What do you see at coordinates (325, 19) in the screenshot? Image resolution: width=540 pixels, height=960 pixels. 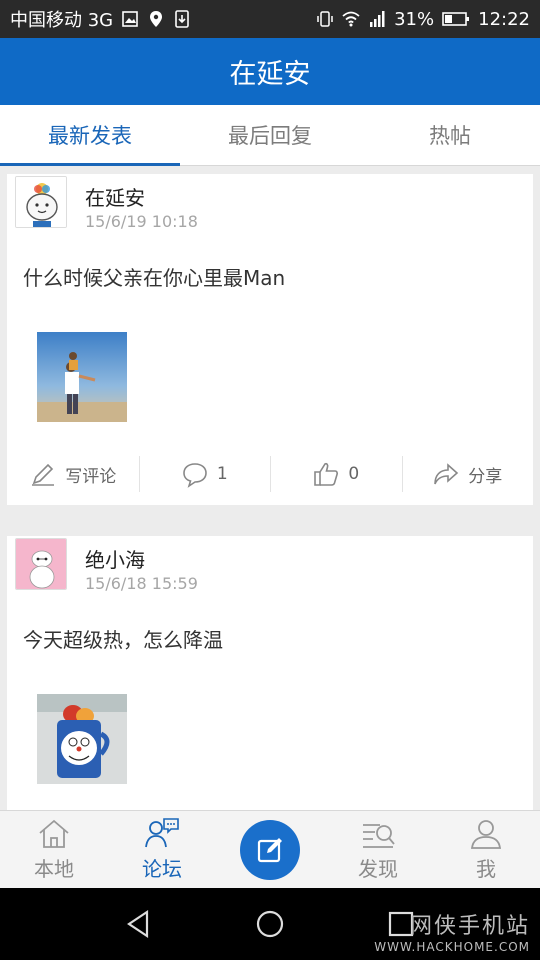 I see `vibrate-icon` at bounding box center [325, 19].